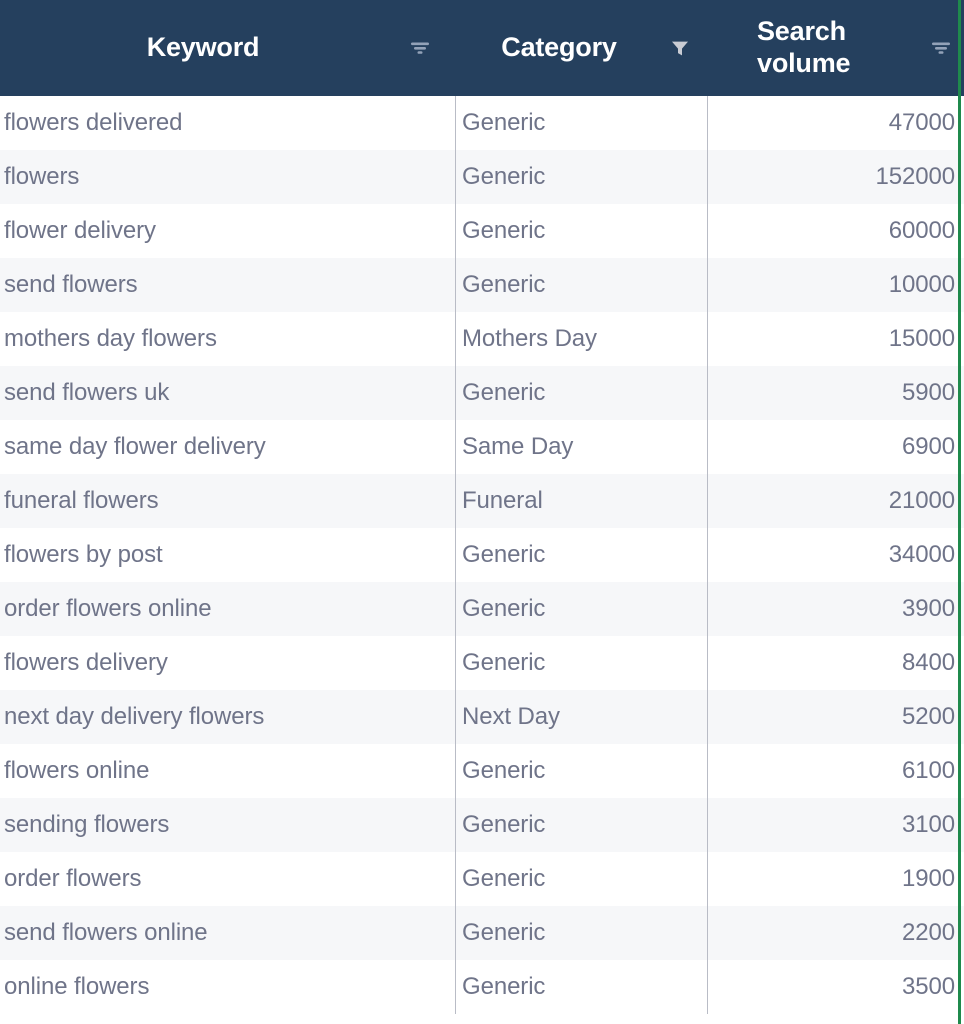 Image resolution: width=964 pixels, height=1024 pixels. I want to click on cell-search-volume: 15000, so click(921, 338).